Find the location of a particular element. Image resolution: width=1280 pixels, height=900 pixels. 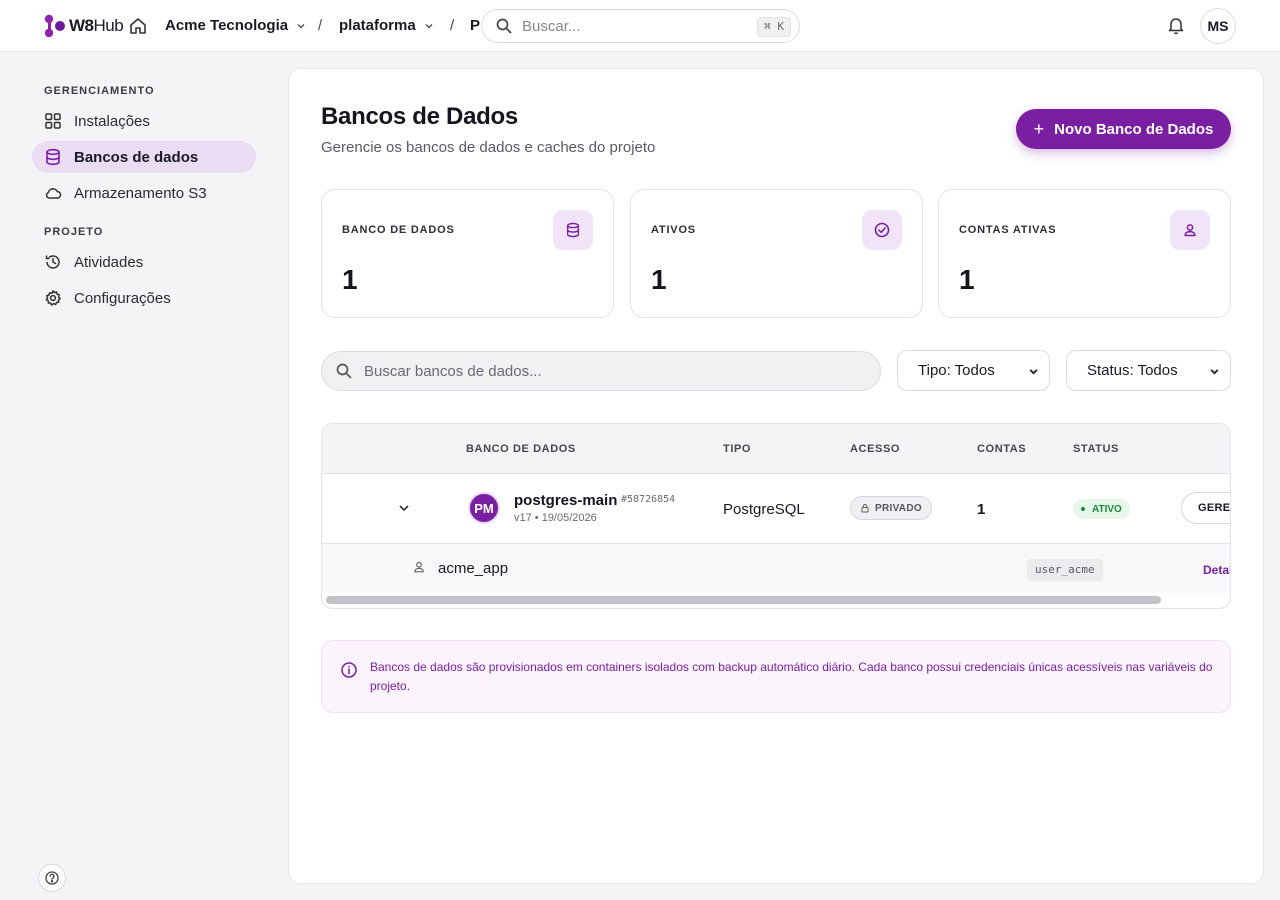

global-search-input is located at coordinates (627, 26).